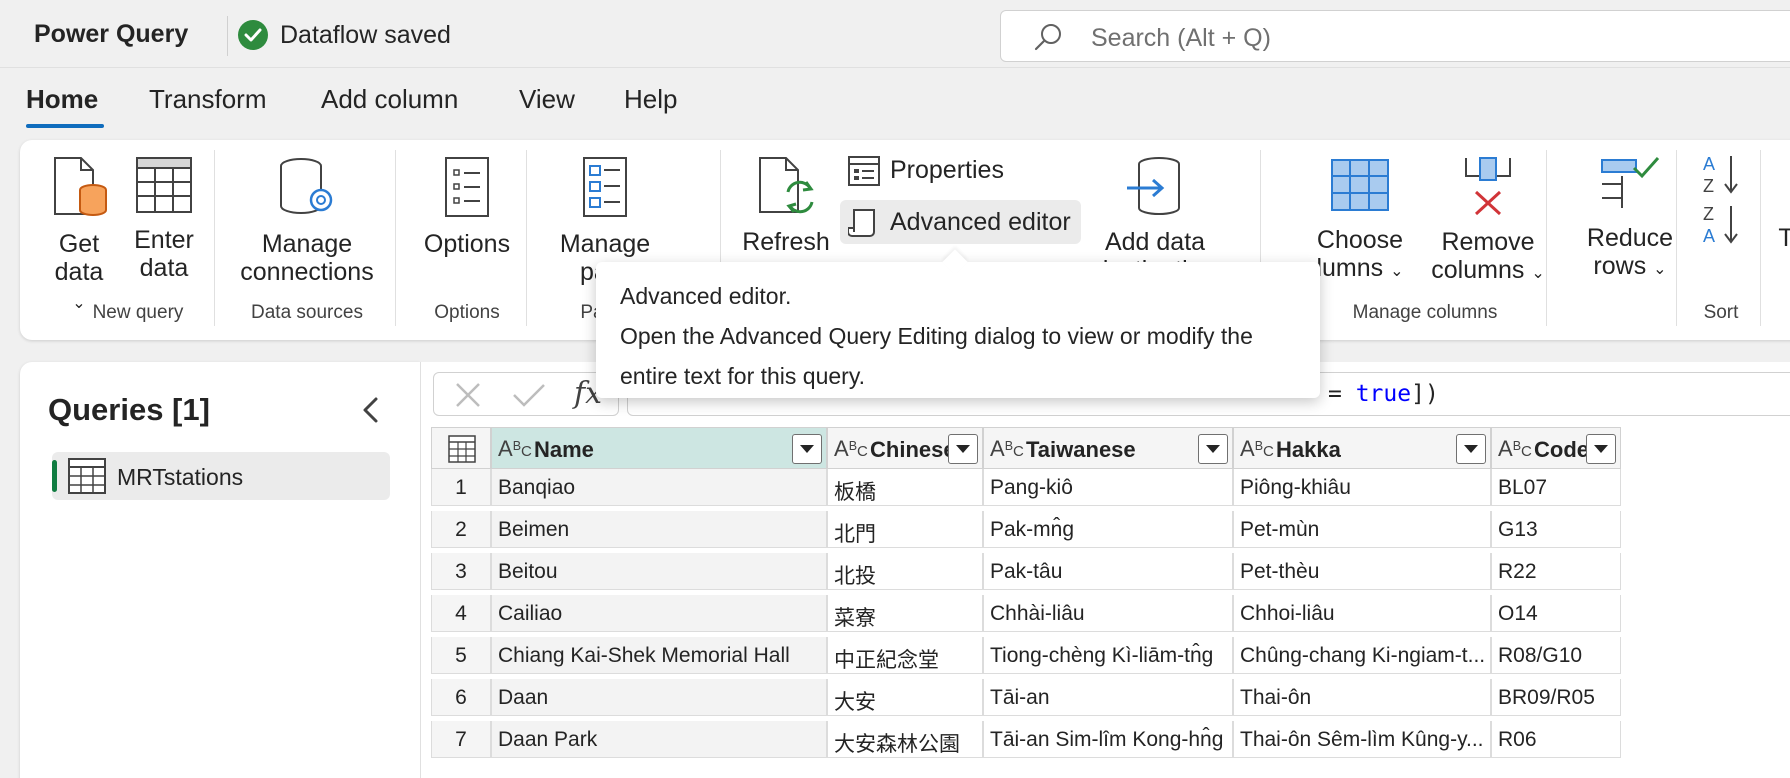 Image resolution: width=1790 pixels, height=778 pixels. Describe the element at coordinates (1108, 655) in the screenshot. I see `cell: Tiong-chèng Kì-liām-tn̂g` at that location.